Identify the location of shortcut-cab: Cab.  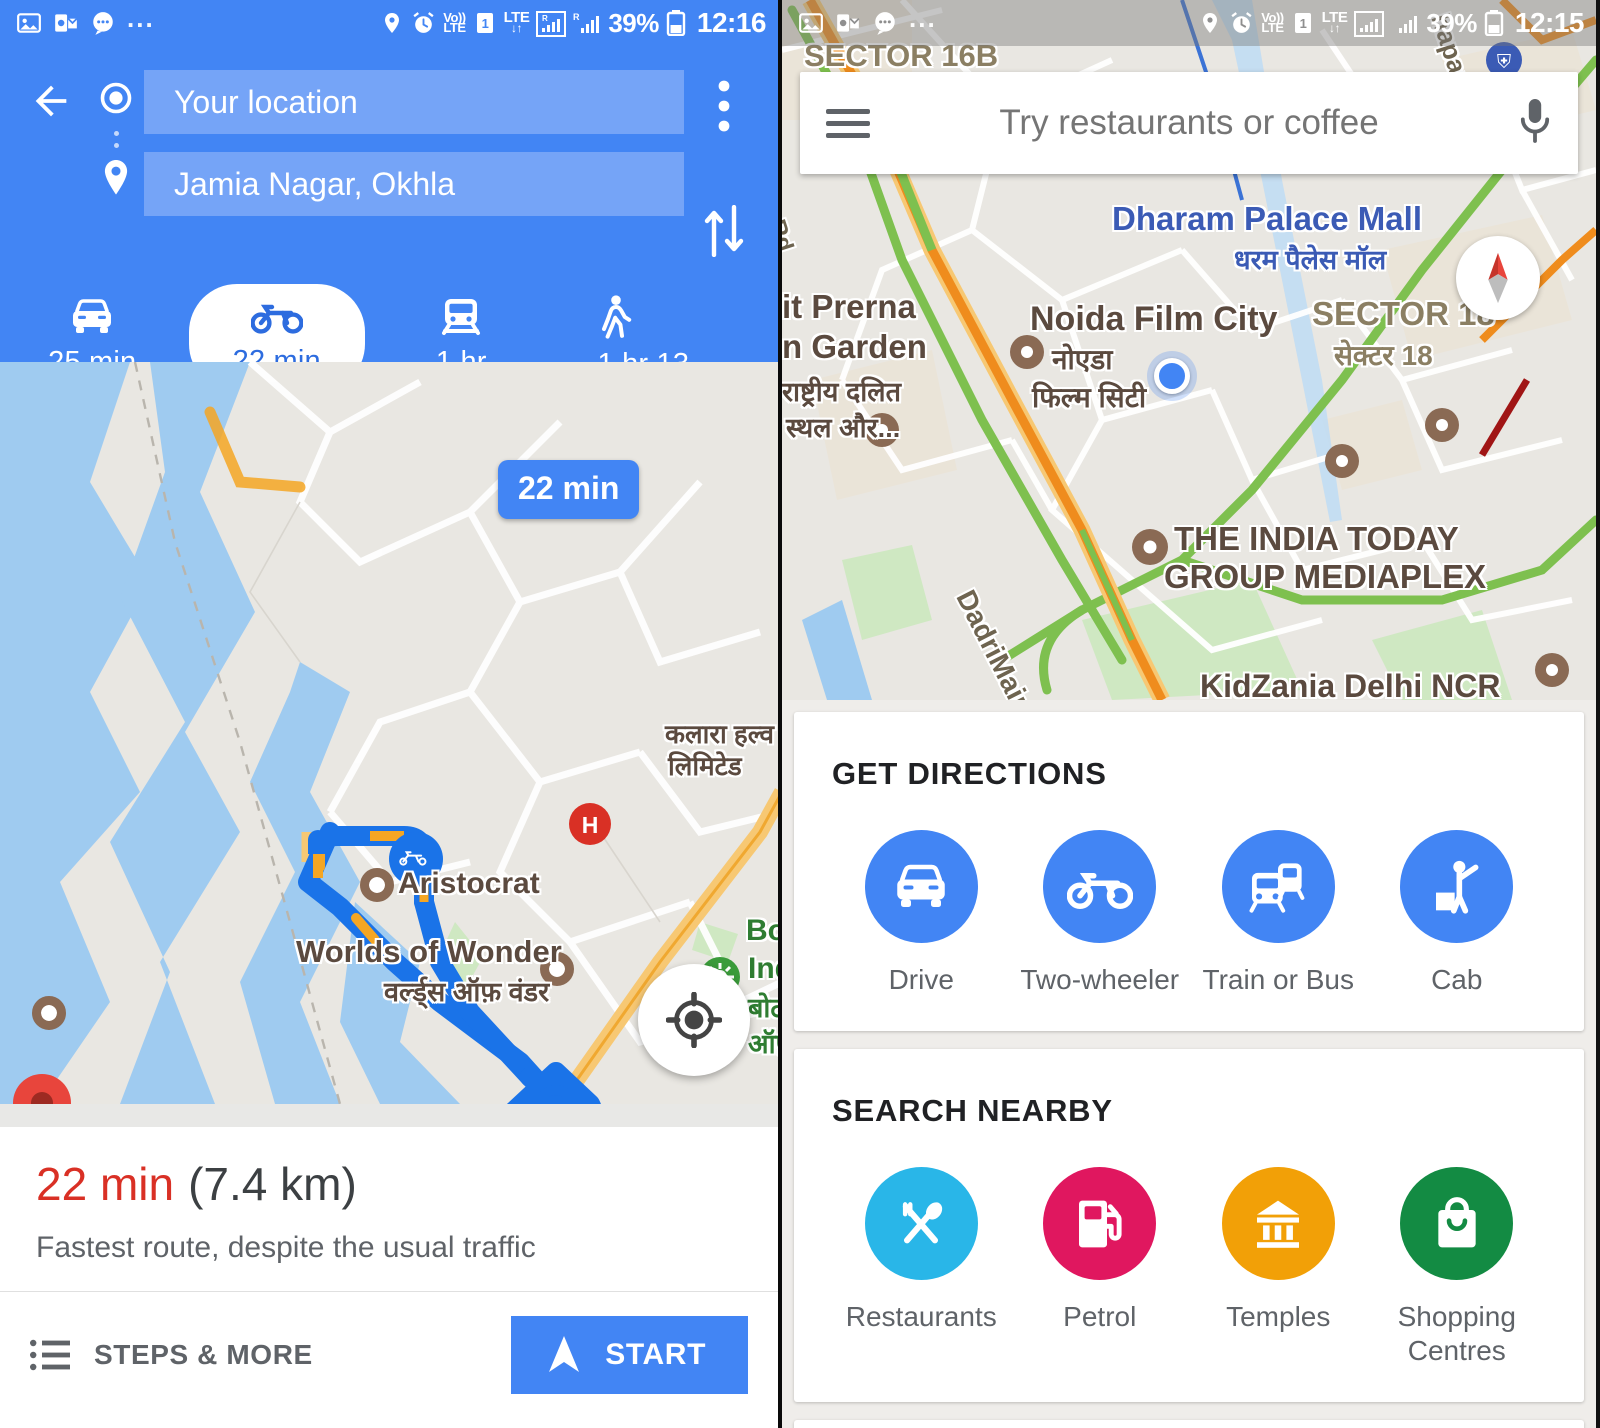
(1457, 913).